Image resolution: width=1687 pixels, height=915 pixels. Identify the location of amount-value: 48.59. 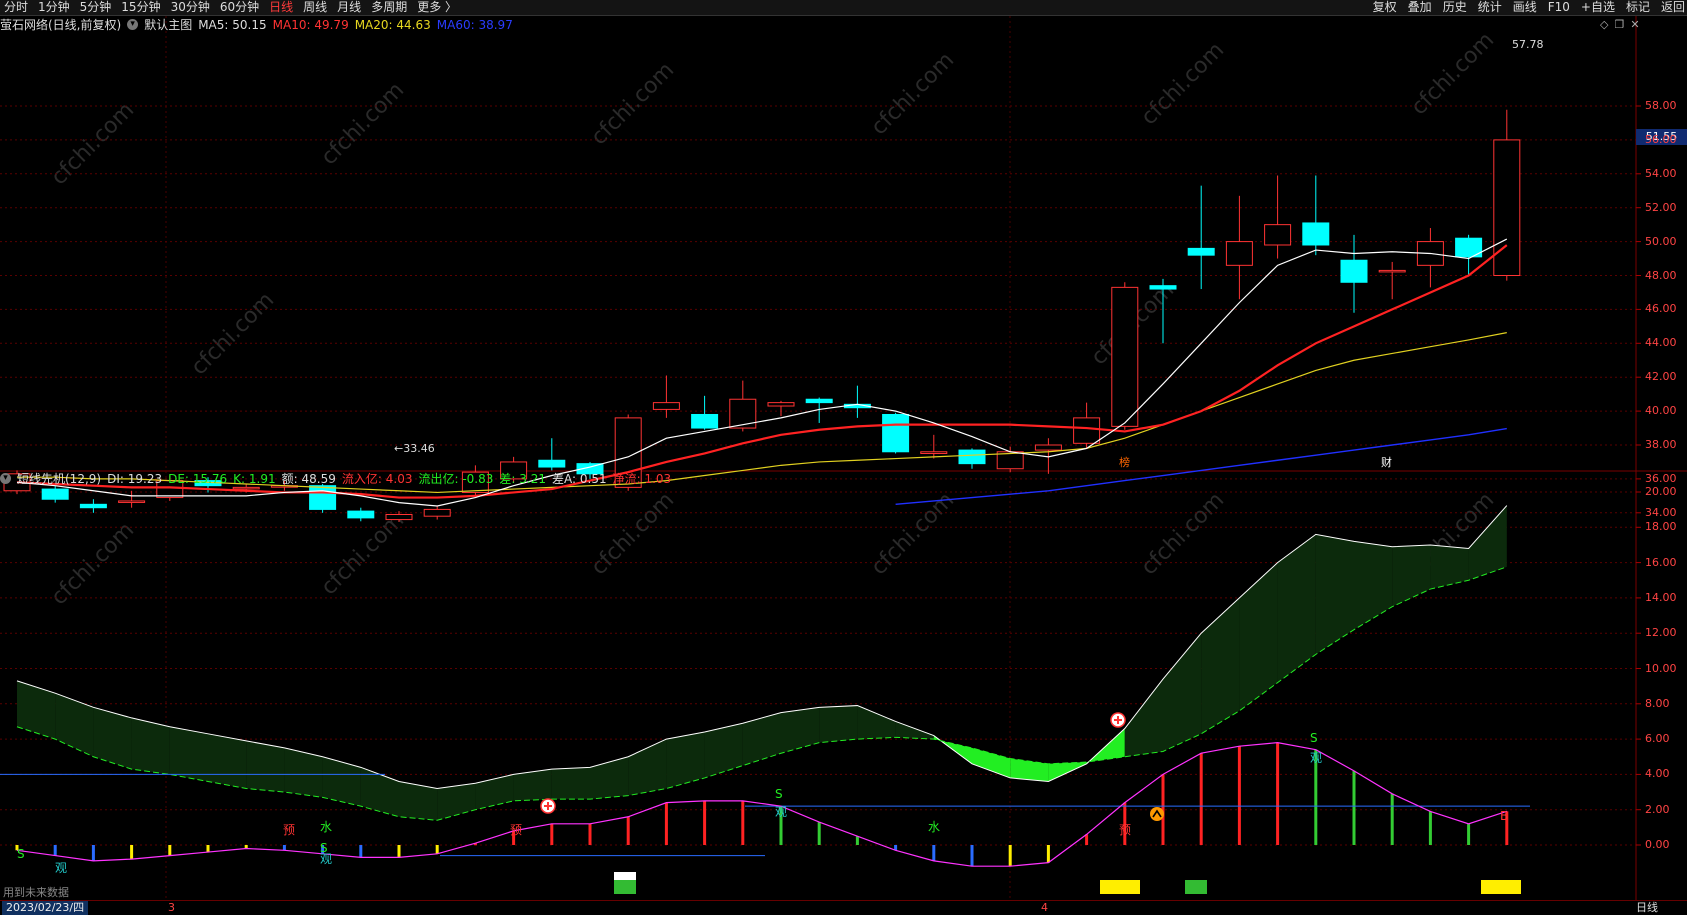
(318, 479).